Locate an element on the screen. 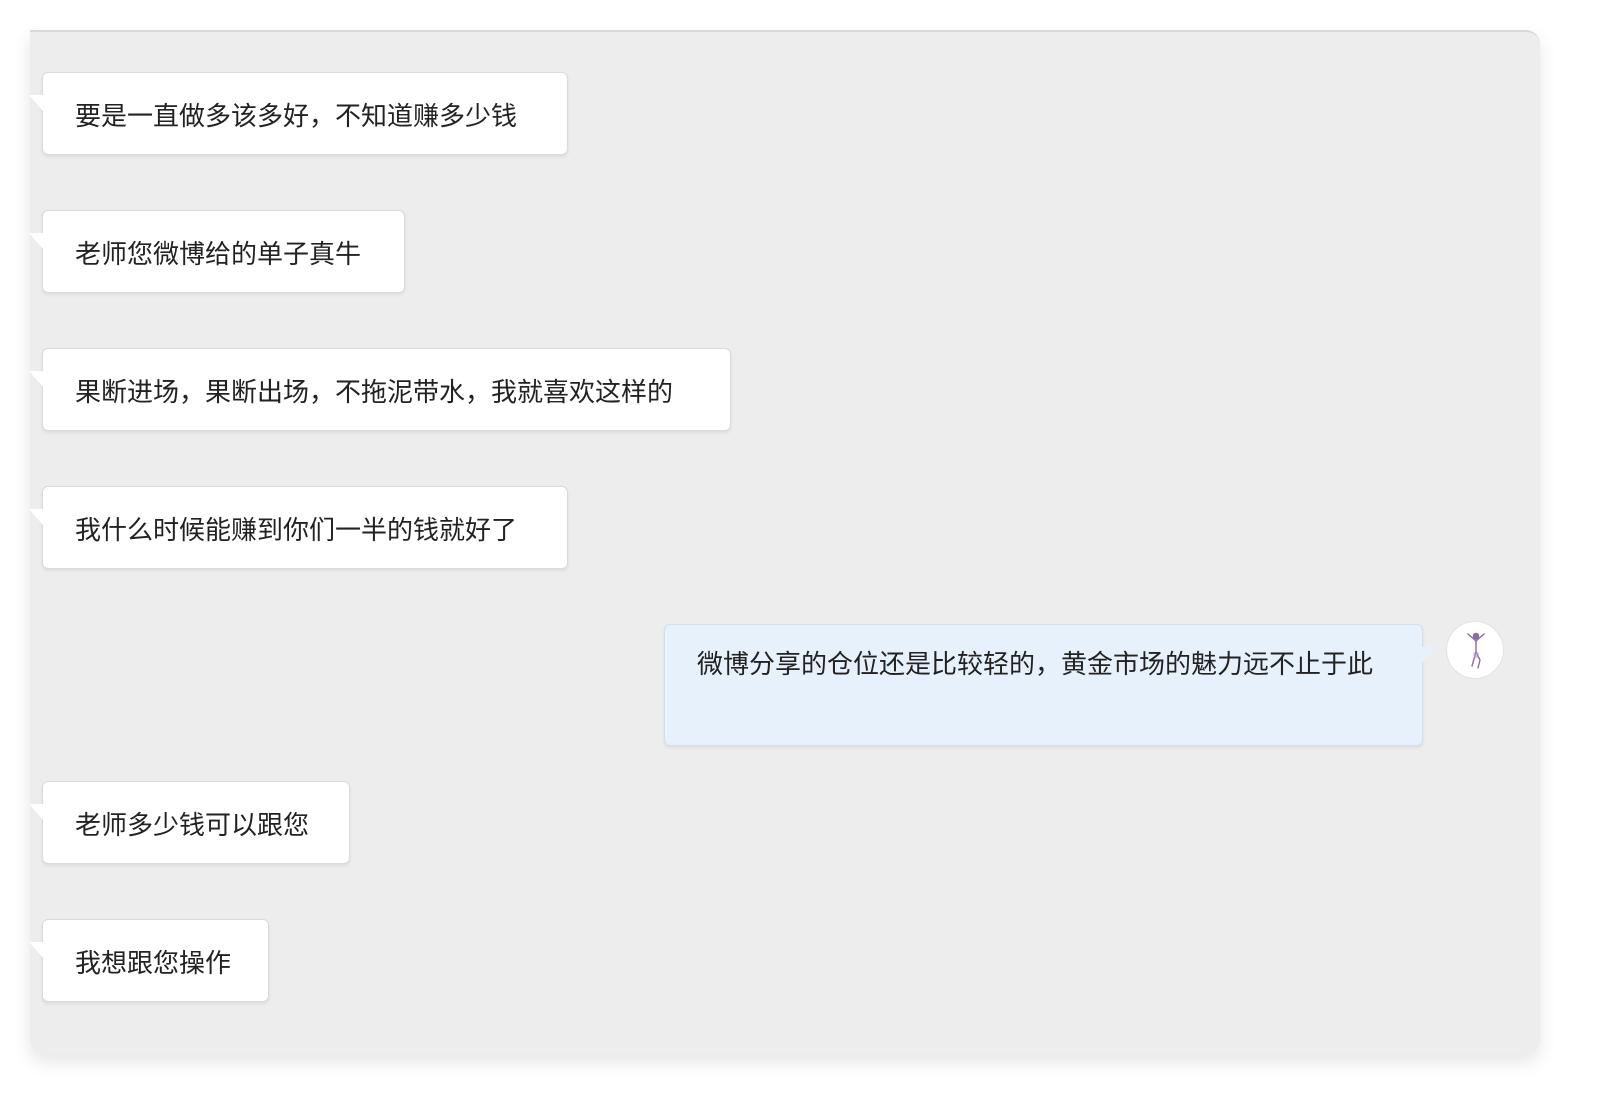 The image size is (1614, 1114). message-bubble-incoming: 老师您微博给的单子真牛 is located at coordinates (217, 251).